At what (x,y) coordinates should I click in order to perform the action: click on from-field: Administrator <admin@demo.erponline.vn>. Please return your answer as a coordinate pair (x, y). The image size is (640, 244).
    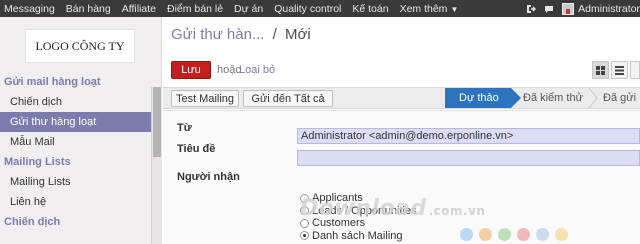
    Looking at the image, I should click on (468, 136).